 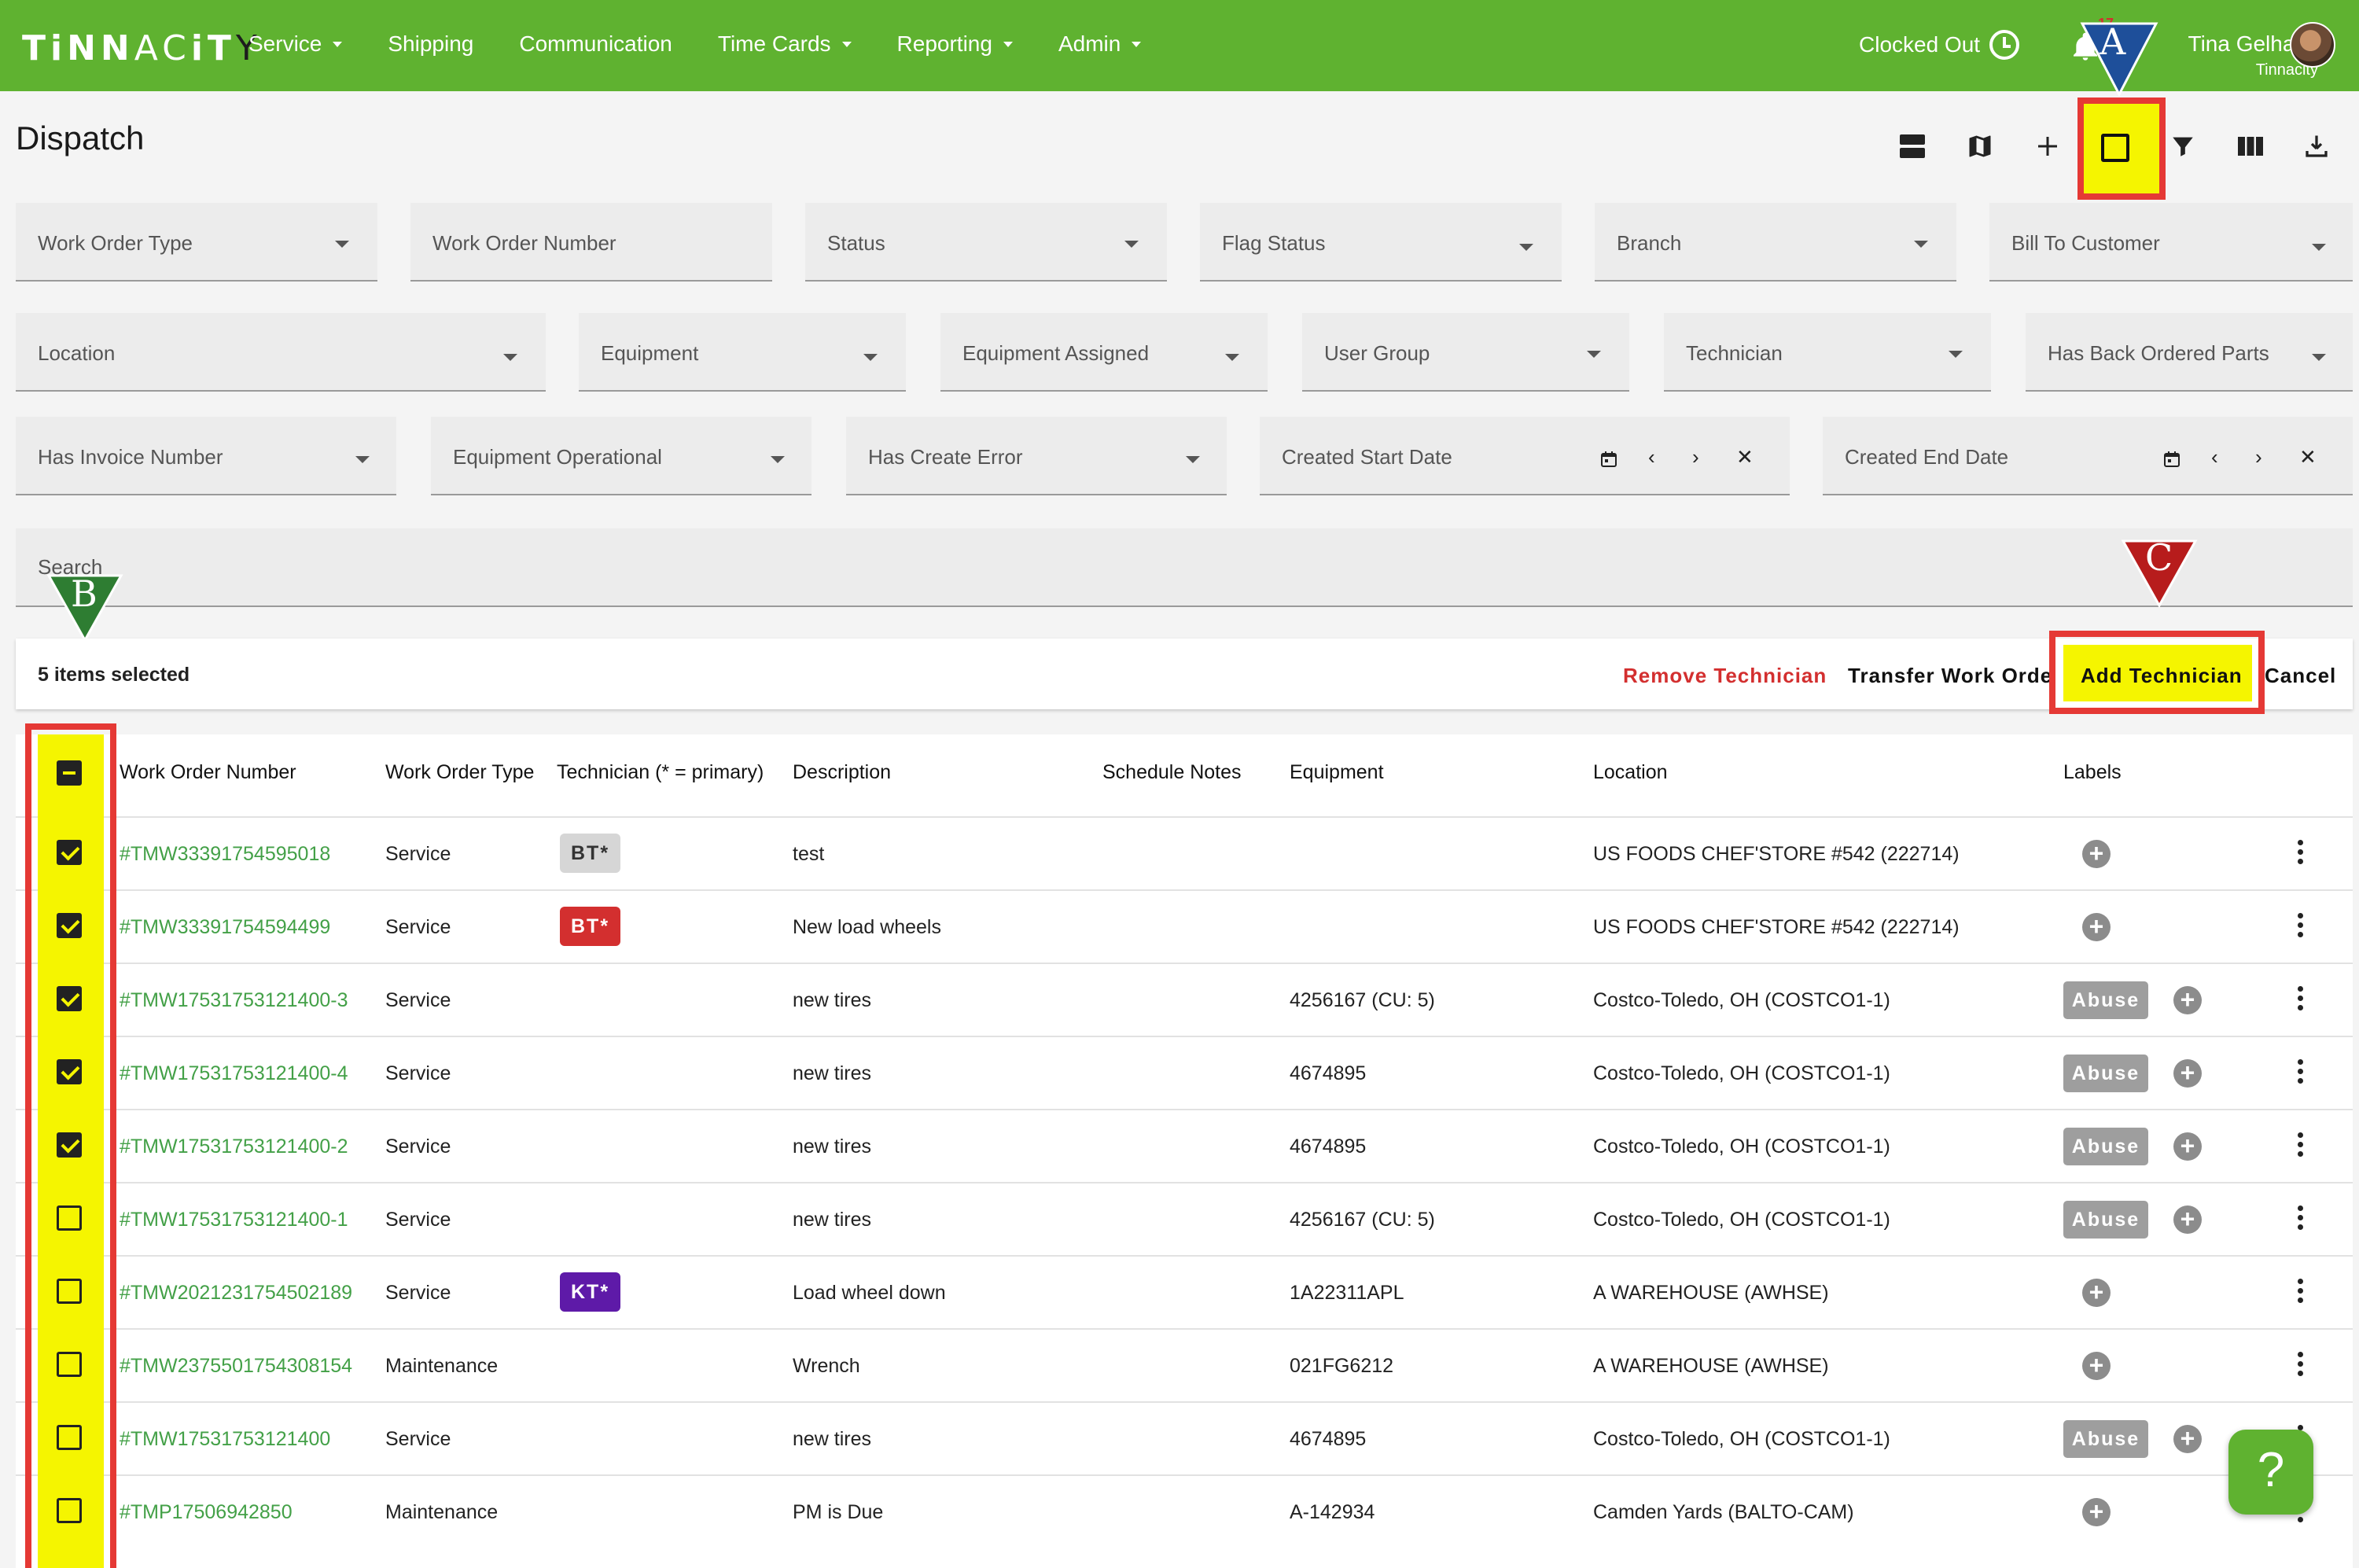 I want to click on help-button: ?, so click(x=2270, y=1472).